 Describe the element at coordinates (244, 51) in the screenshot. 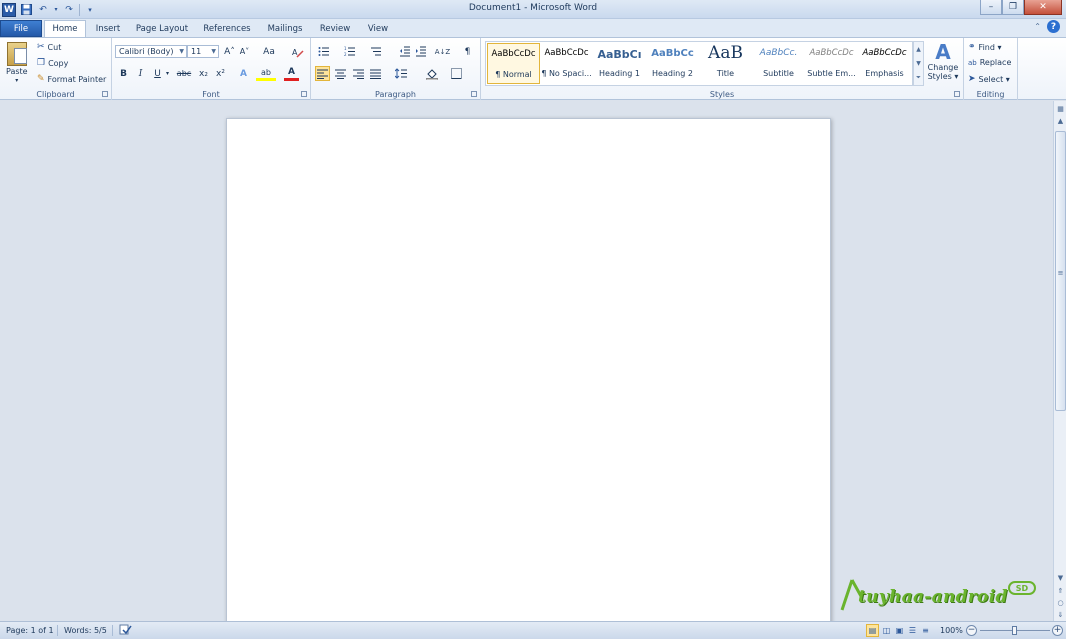

I see `shrink-font-button: A˅` at that location.